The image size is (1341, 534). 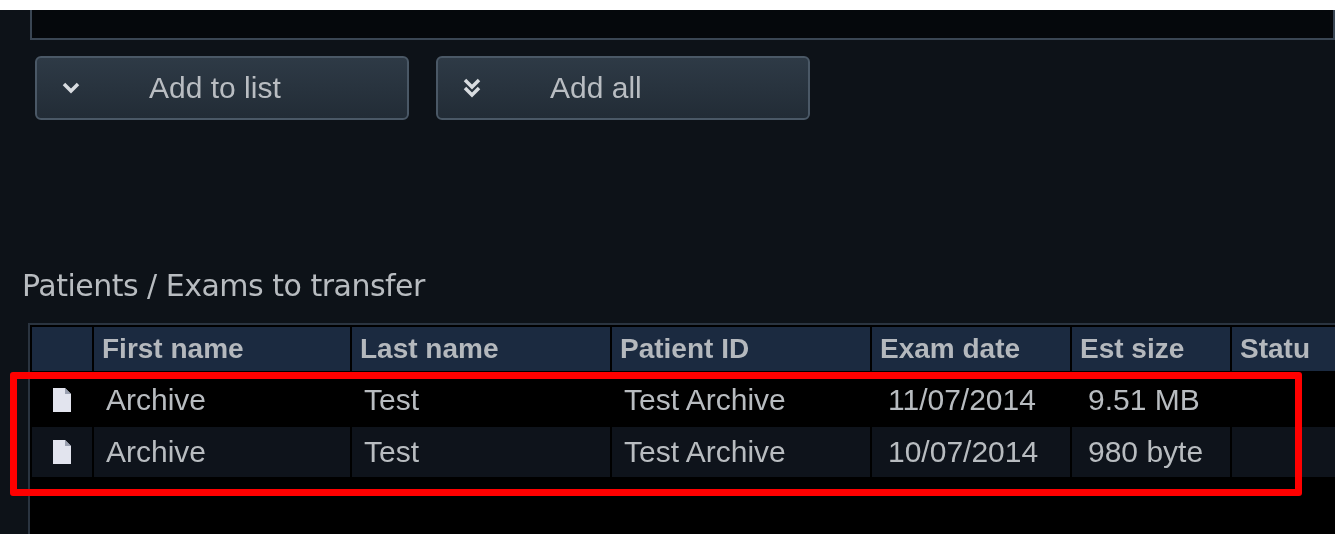 What do you see at coordinates (62, 349) in the screenshot?
I see `column-header` at bounding box center [62, 349].